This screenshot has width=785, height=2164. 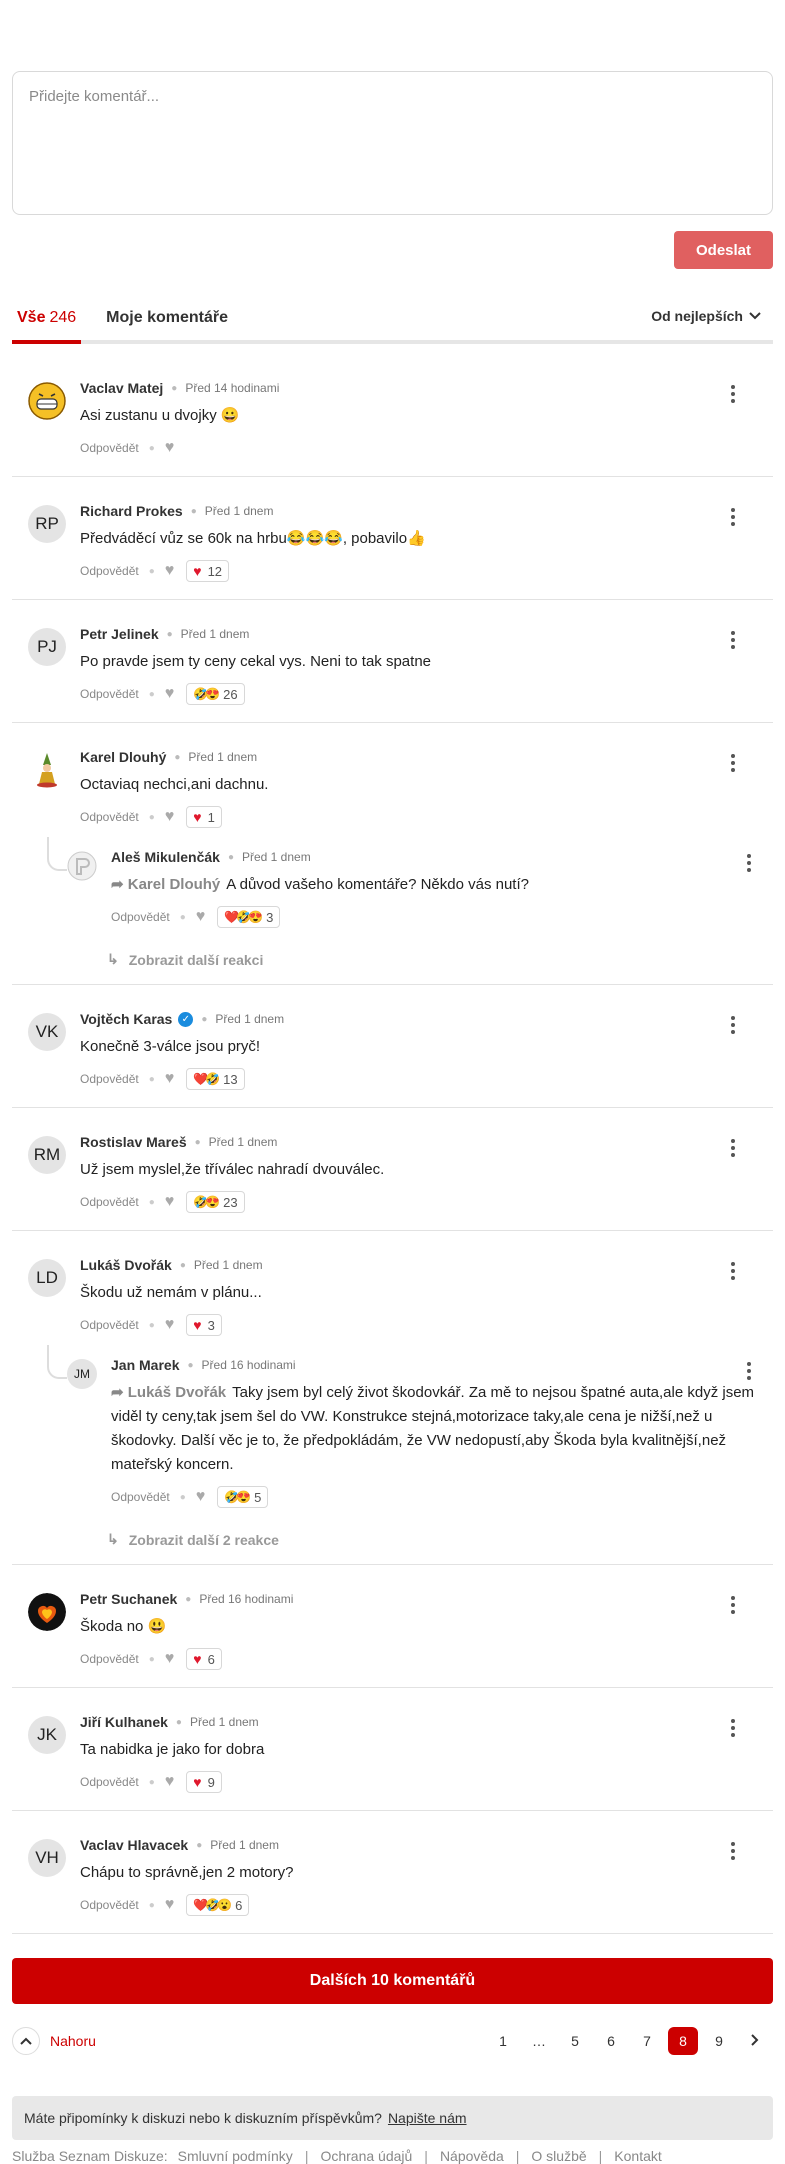 I want to click on avatar: PJ, so click(x=47, y=647).